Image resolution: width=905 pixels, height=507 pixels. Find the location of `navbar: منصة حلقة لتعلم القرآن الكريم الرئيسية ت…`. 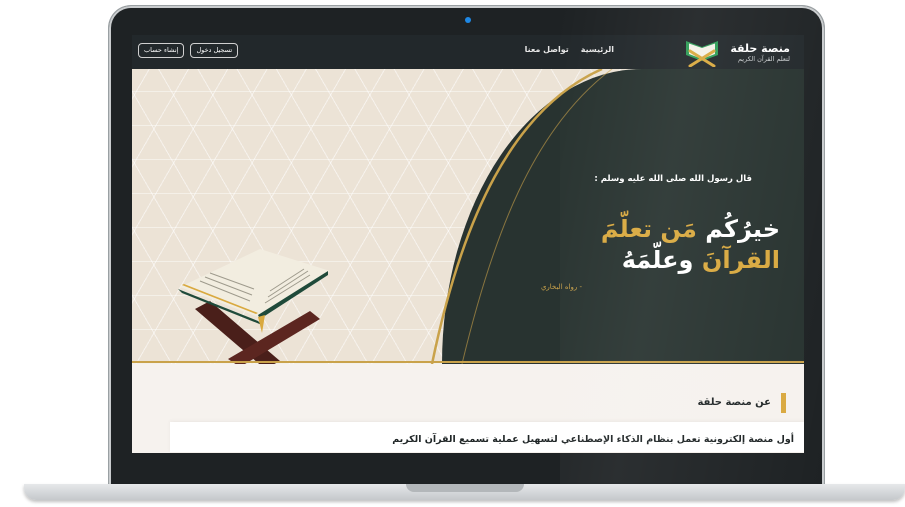

navbar: منصة حلقة لتعلم القرآن الكريم الرئيسية ت… is located at coordinates (468, 52).